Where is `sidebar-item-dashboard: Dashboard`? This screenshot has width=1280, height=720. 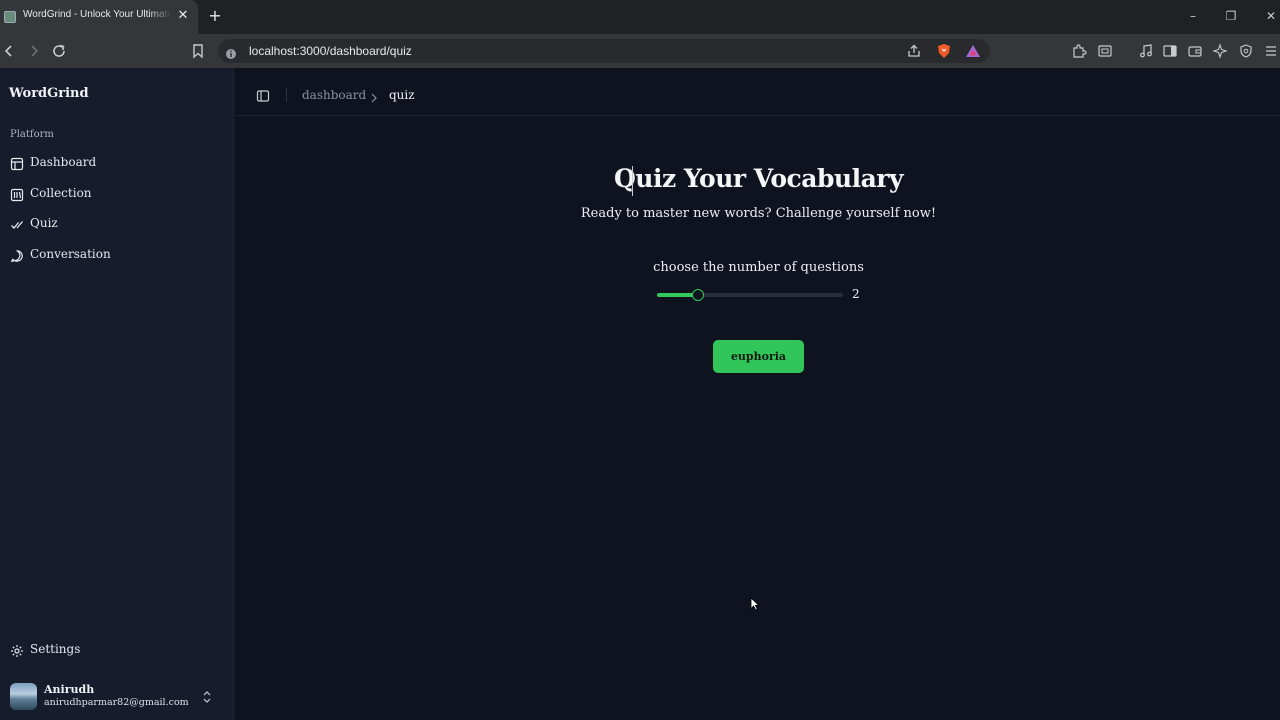 sidebar-item-dashboard: Dashboard is located at coordinates (117, 163).